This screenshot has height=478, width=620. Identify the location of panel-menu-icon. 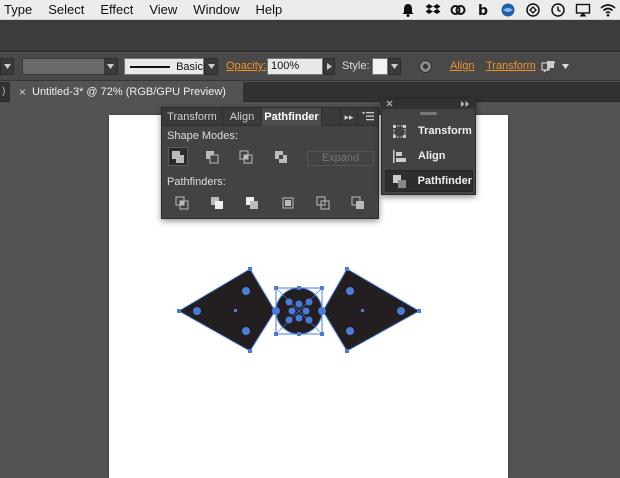
(368, 116).